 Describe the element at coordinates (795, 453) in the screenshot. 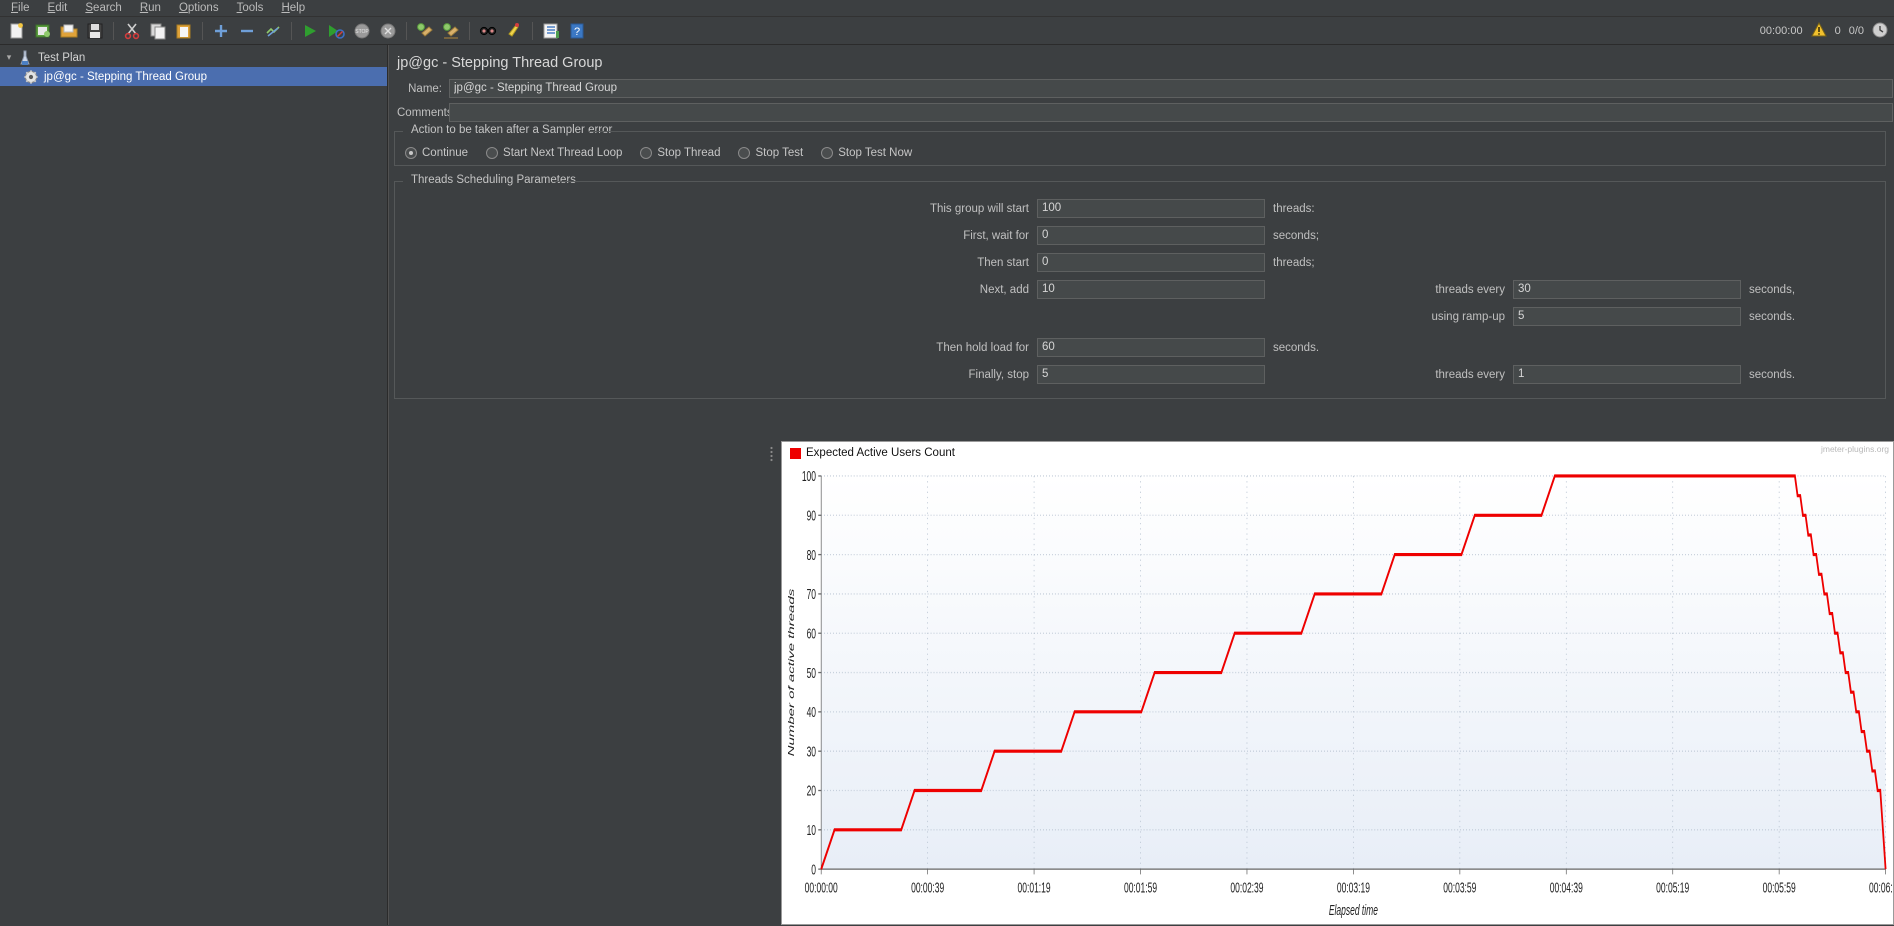

I see `legend-color-swatch` at that location.